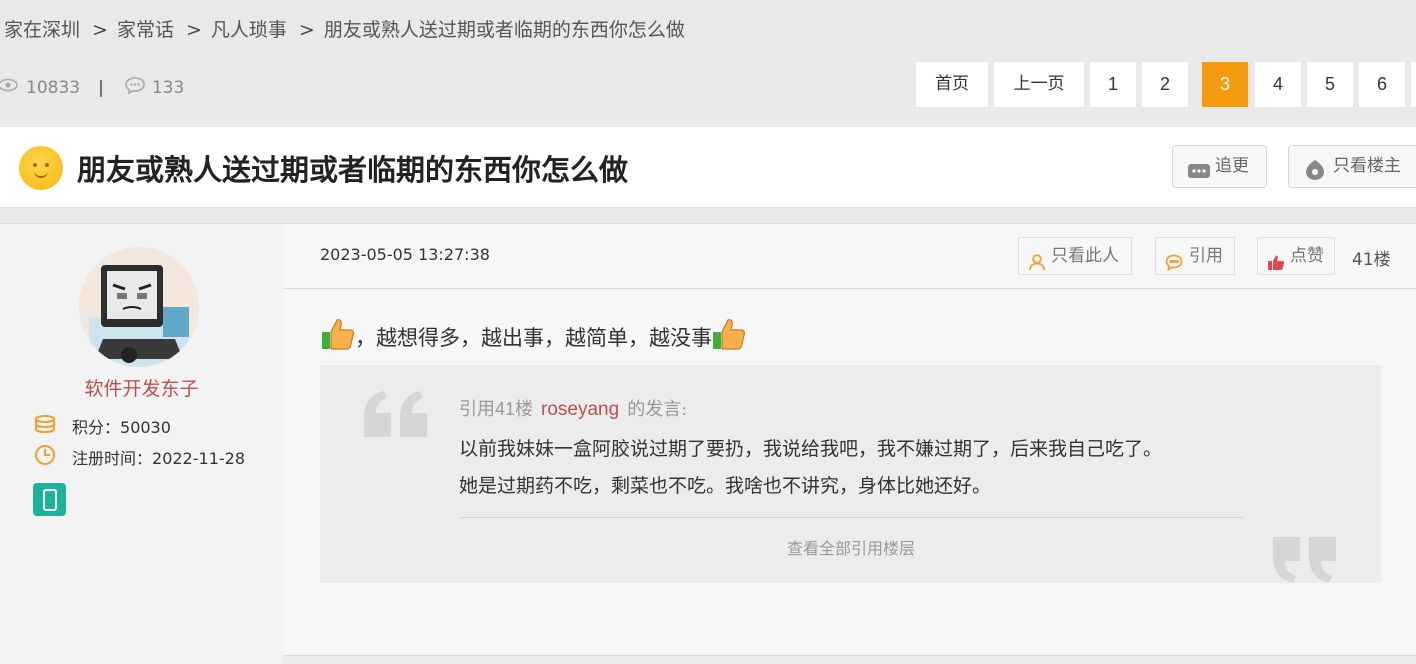 Image resolution: width=1416 pixels, height=664 pixels. I want to click on quote-prefix: 引用, so click(477, 409).